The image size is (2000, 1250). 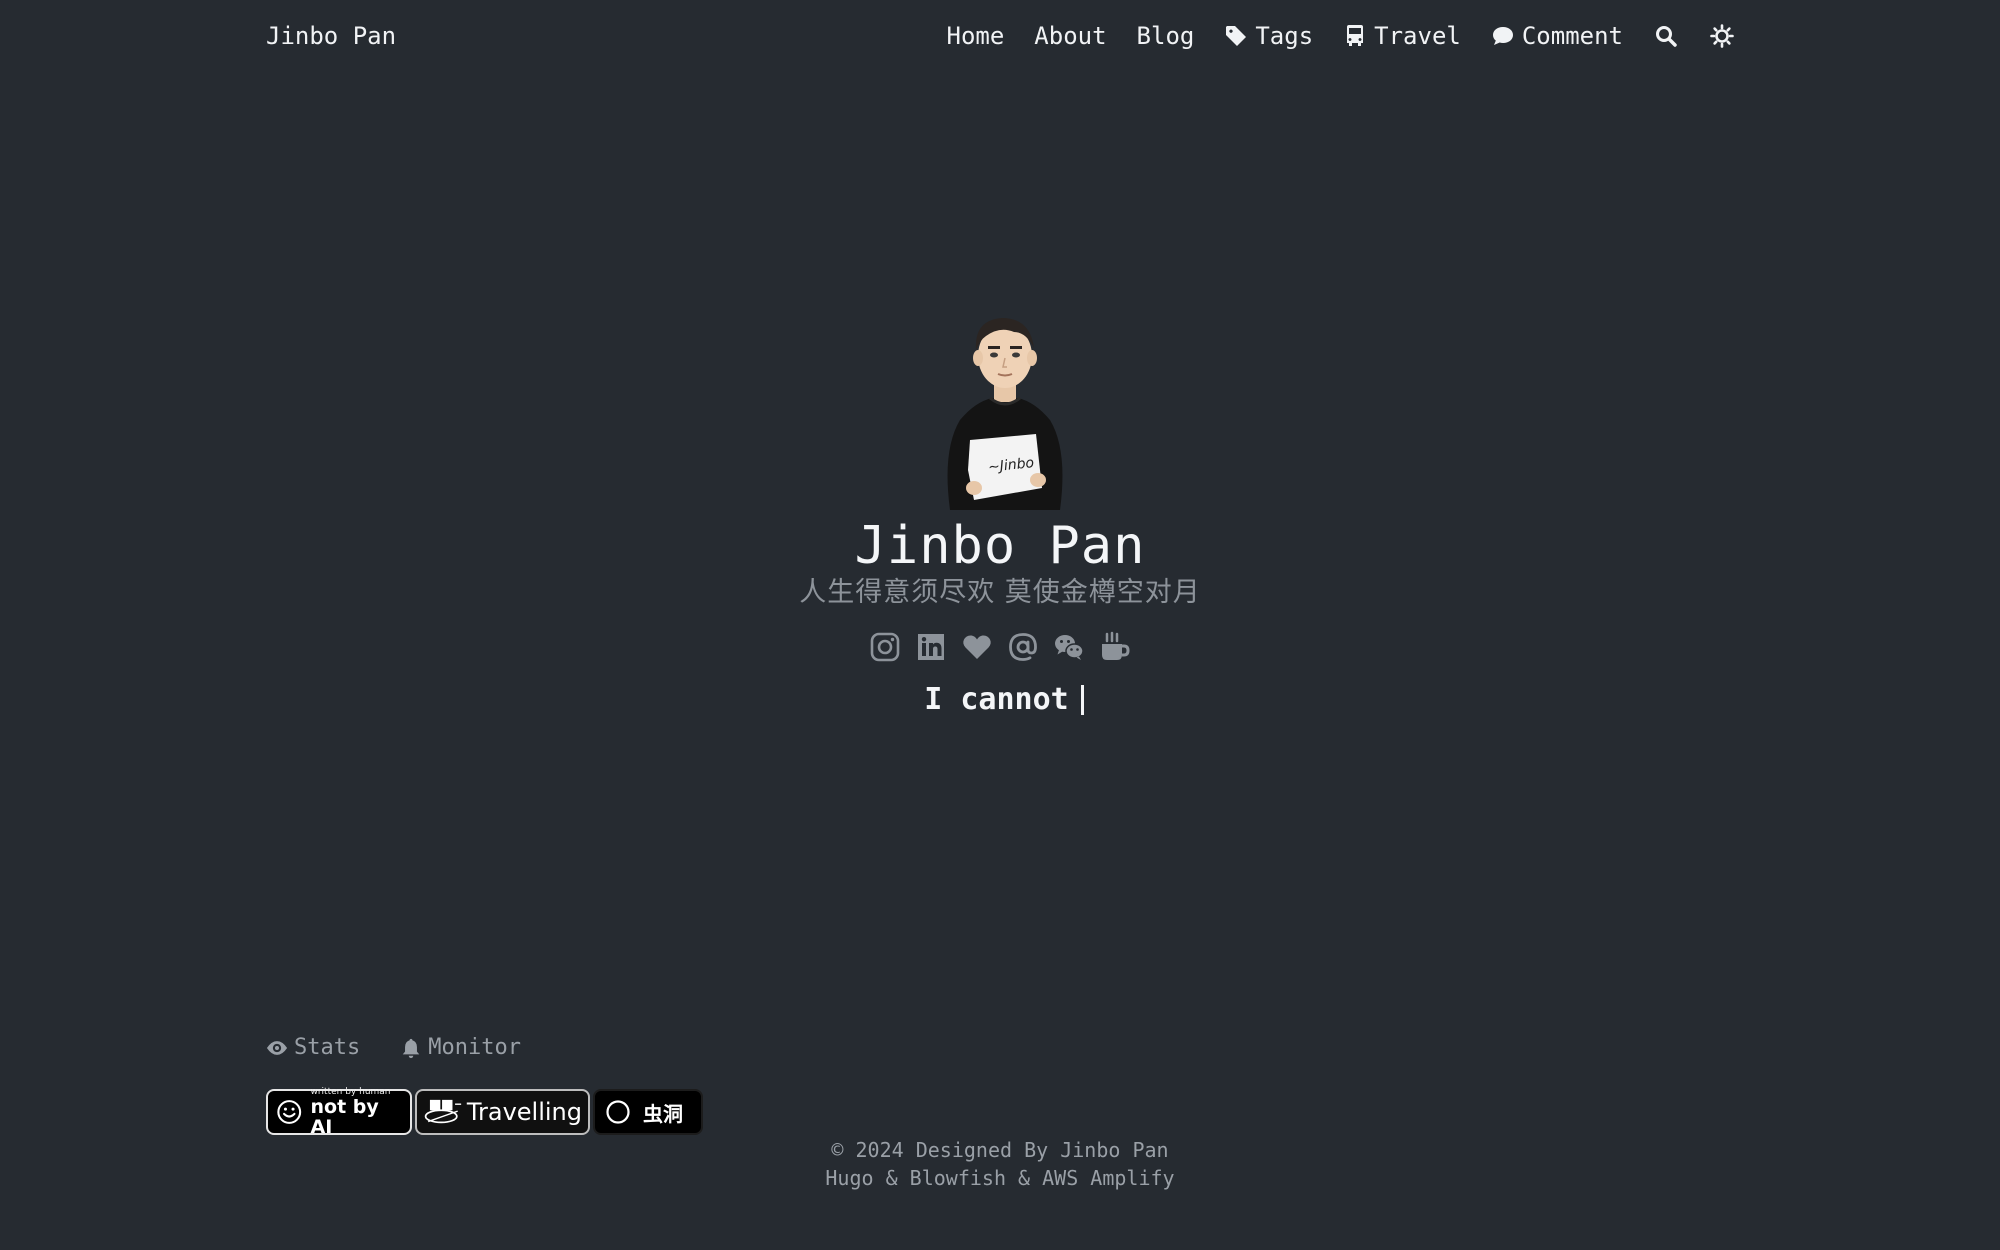 What do you see at coordinates (663, 1113) in the screenshot?
I see `wormhole-label: 虫洞` at bounding box center [663, 1113].